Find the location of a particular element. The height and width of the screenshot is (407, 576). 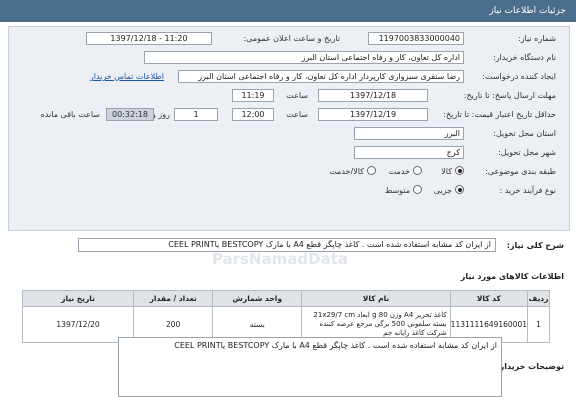

goods-section-title: اطلاعات کالاهای مورد نیاز is located at coordinates (512, 276).